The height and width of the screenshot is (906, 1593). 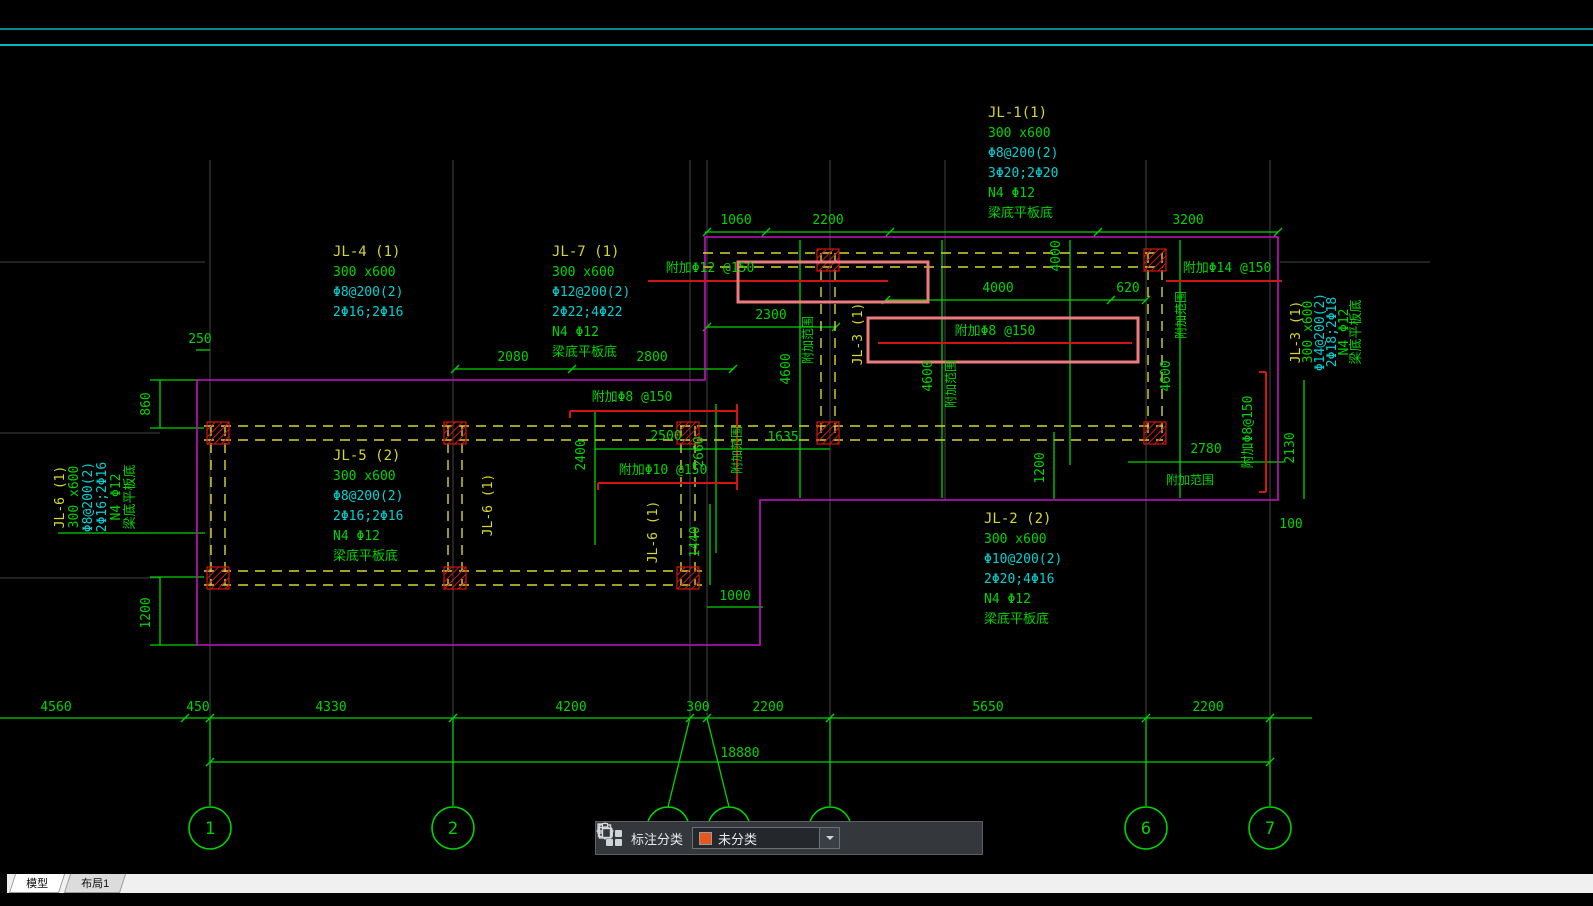 I want to click on dim-label: 450, so click(x=197, y=707).